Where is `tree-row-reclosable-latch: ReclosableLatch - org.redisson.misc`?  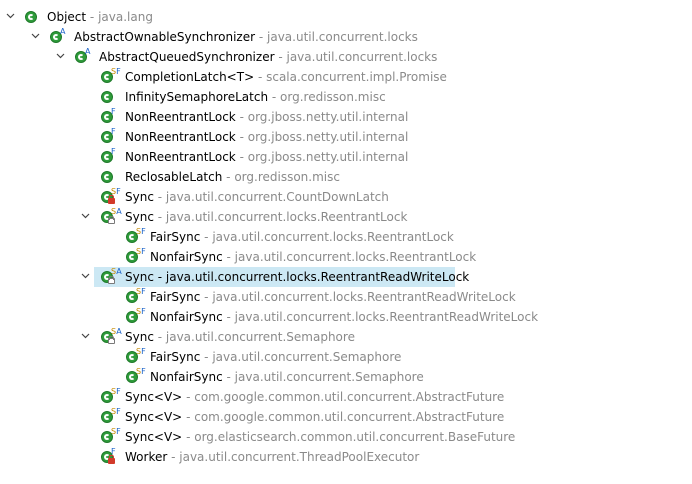 tree-row-reclosable-latch: ReclosableLatch - org.redisson.misc is located at coordinates (346, 177).